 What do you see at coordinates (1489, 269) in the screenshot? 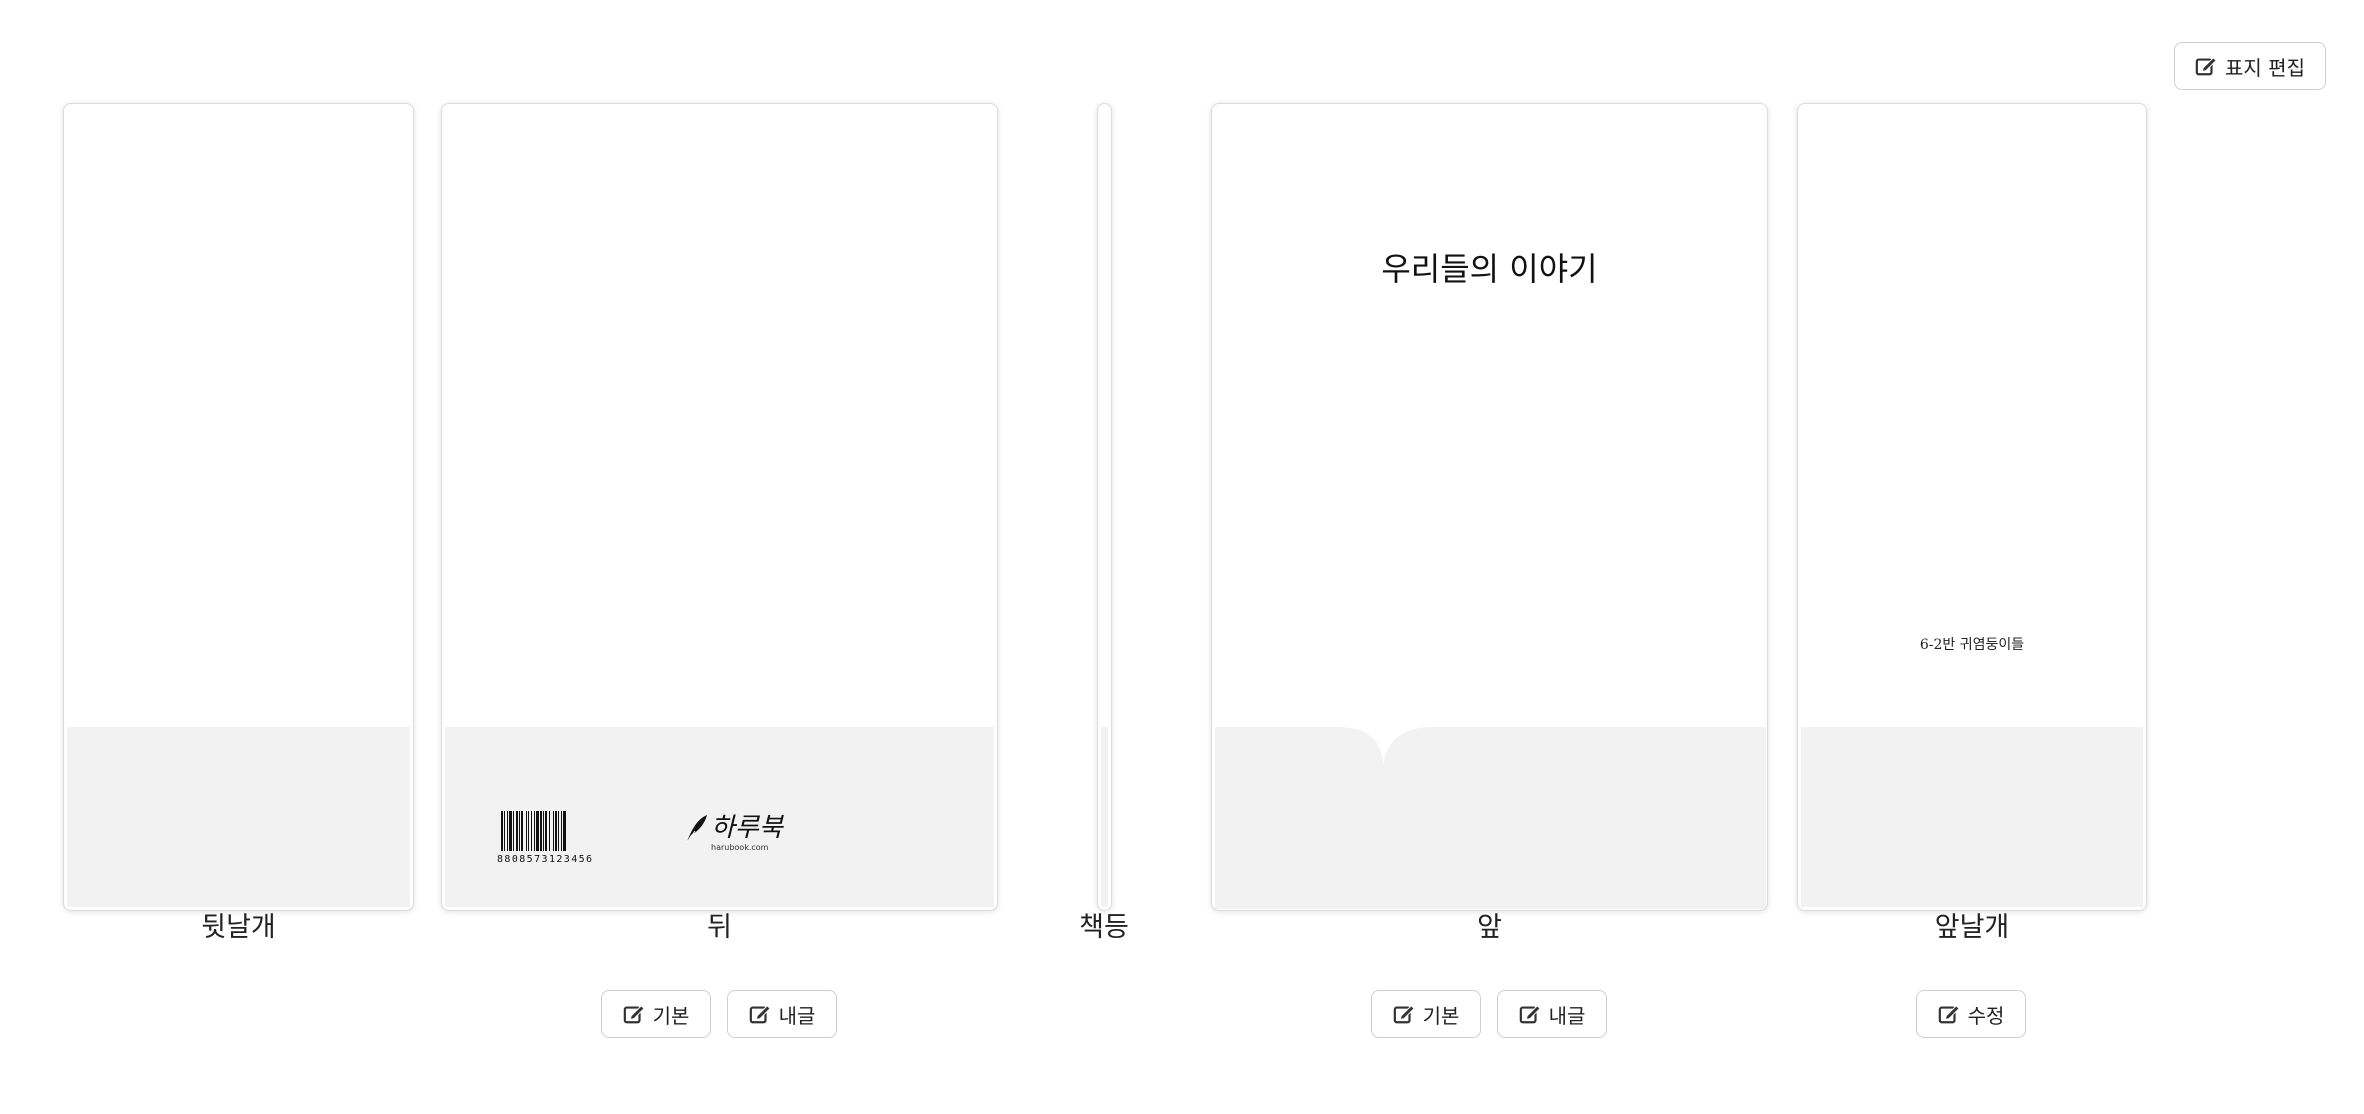
I see `front-cover-title: 우리들의 이야기` at bounding box center [1489, 269].